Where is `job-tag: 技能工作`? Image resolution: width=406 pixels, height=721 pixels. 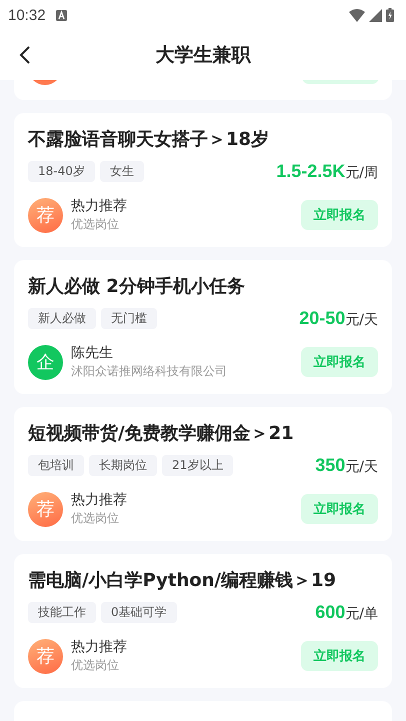 job-tag: 技能工作 is located at coordinates (62, 612).